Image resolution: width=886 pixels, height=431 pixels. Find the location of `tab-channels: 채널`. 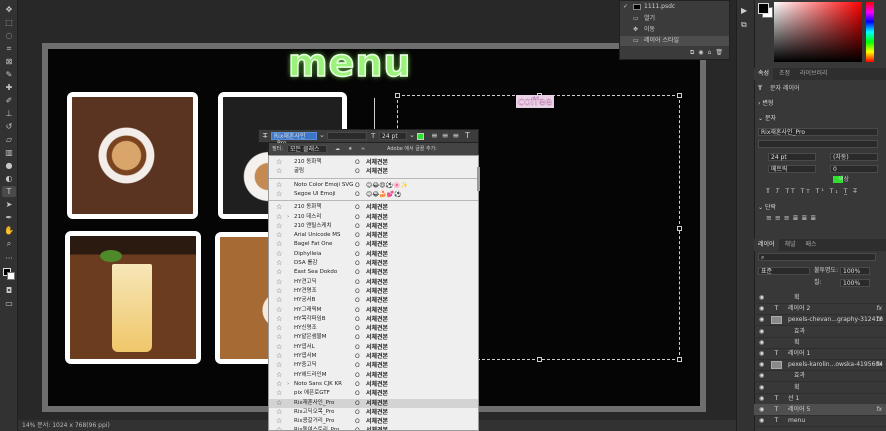

tab-channels: 채널 is located at coordinates (789, 245).